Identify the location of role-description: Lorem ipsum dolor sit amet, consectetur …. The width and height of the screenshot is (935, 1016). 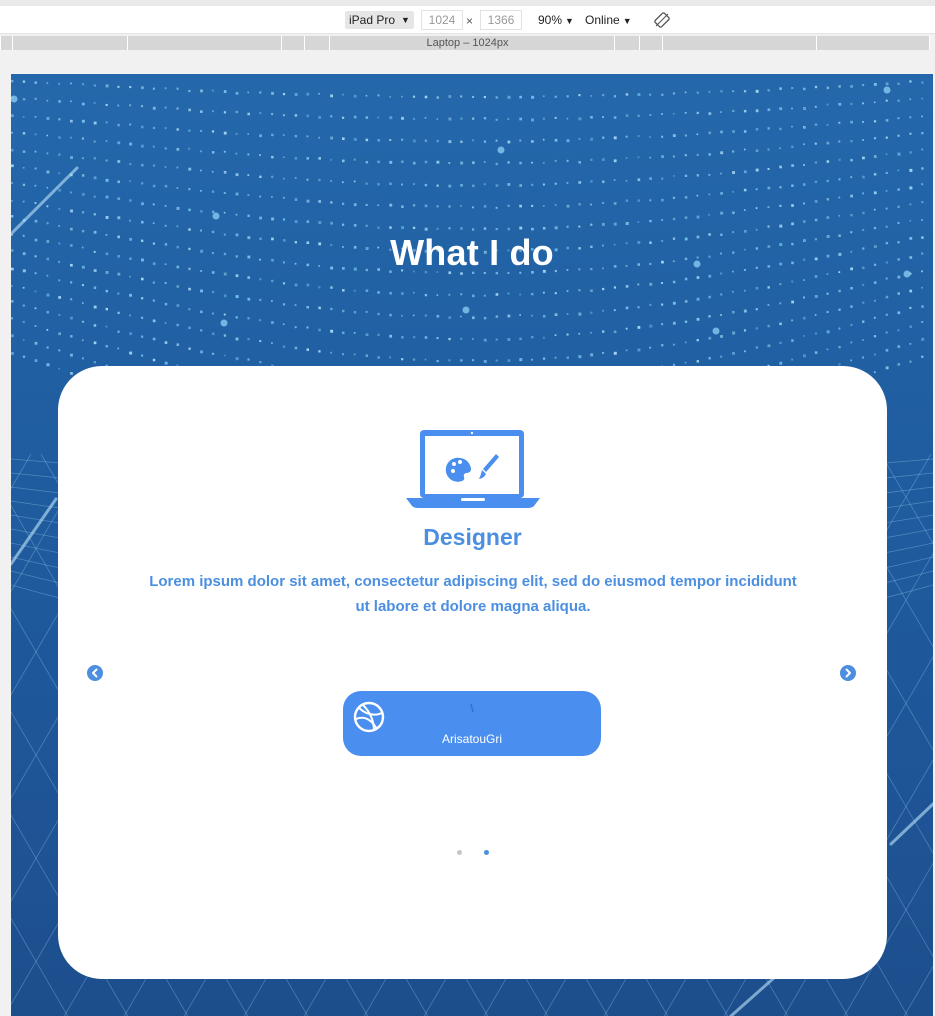
(473, 594).